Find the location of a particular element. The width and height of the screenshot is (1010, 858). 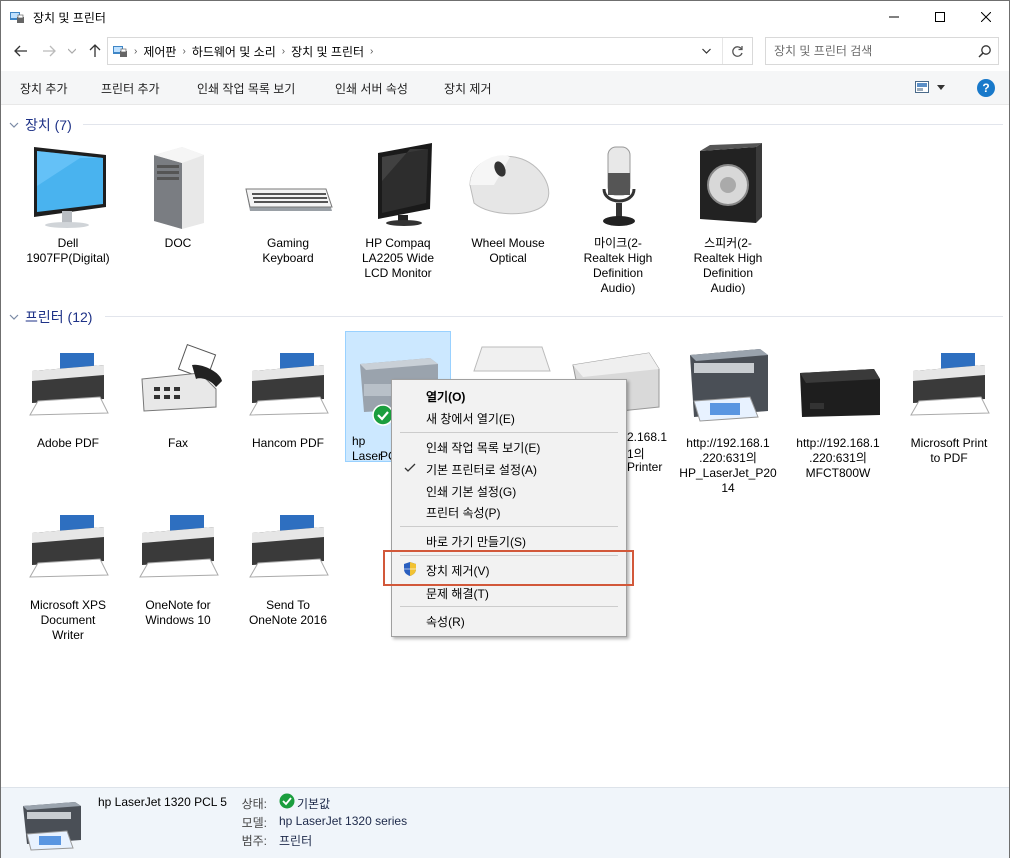

printer-item: http://192.168.1 .220:631의 MFCT800W is located at coordinates (838, 411).